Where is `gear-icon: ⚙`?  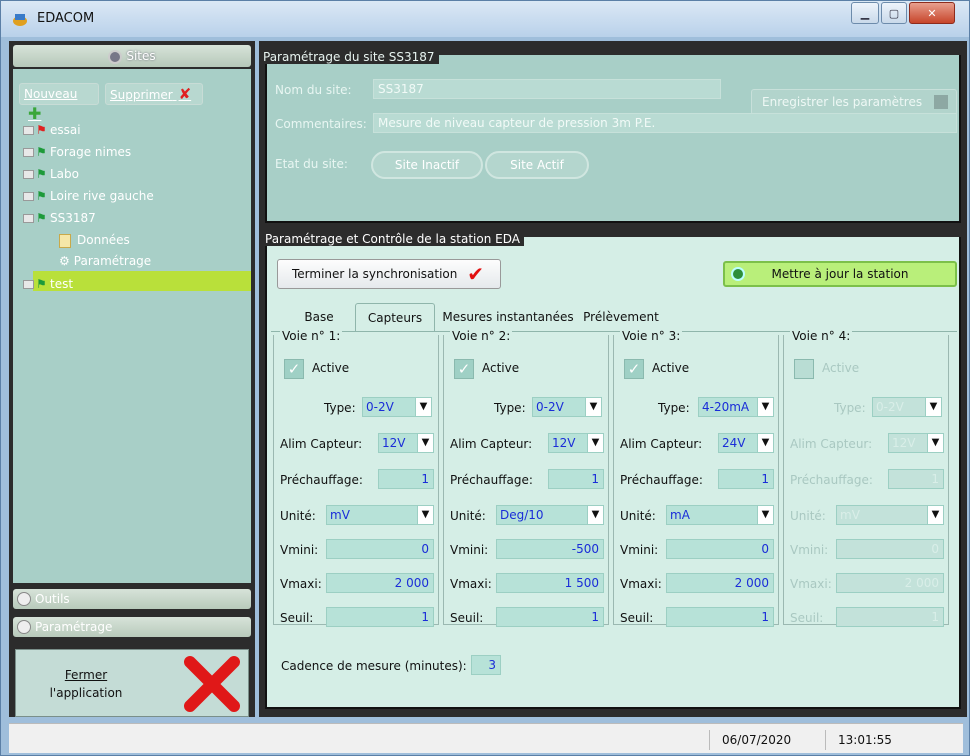
gear-icon: ⚙ is located at coordinates (64, 261).